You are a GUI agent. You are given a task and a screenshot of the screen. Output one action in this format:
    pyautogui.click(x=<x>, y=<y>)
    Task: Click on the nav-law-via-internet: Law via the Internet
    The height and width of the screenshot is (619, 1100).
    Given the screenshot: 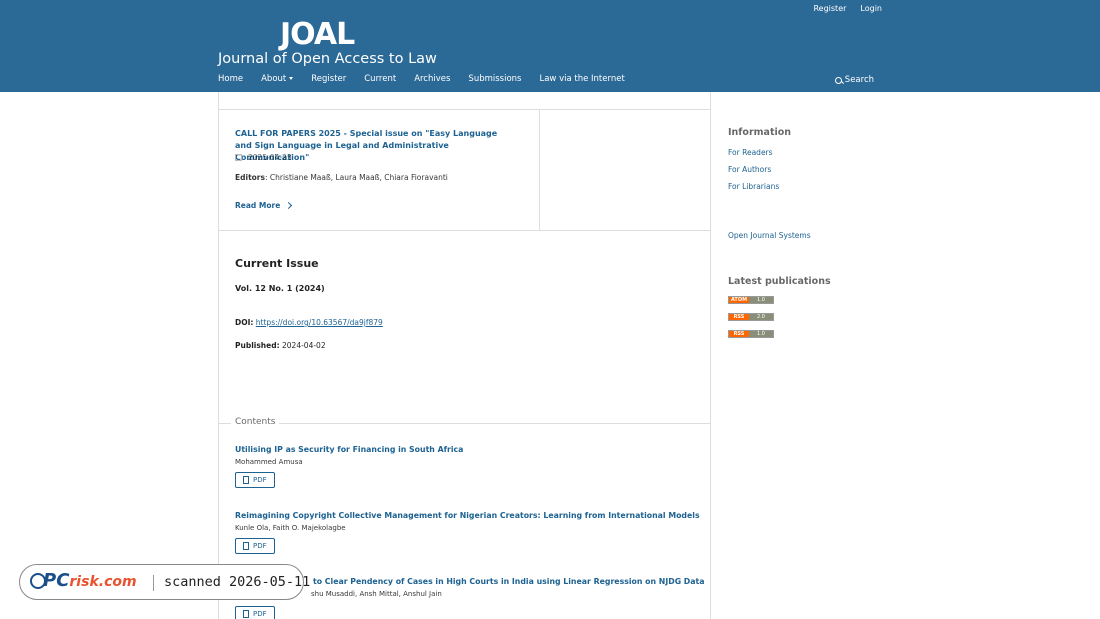 What is the action you would take?
    pyautogui.click(x=581, y=79)
    